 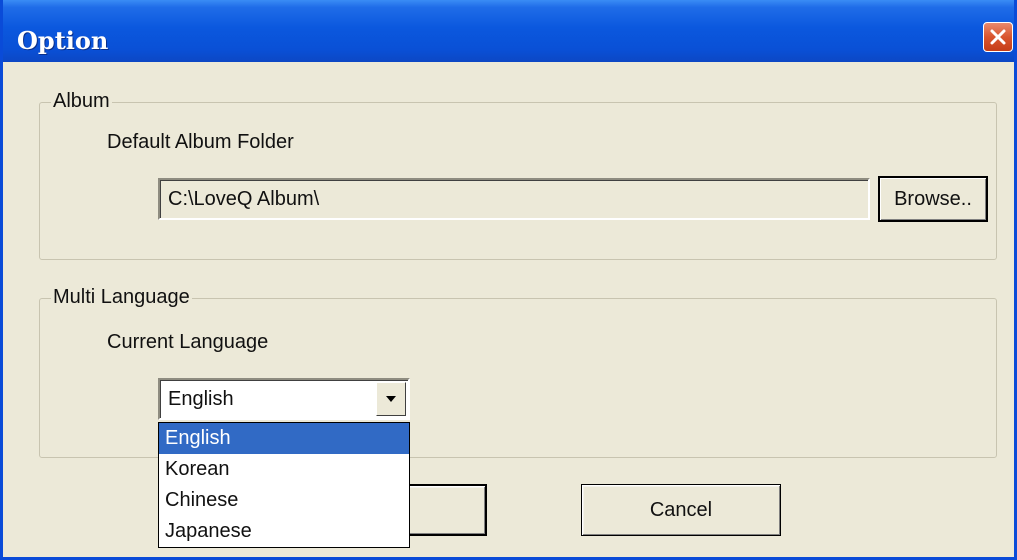 I want to click on album-folder-field: C:\LoveQ Album\, so click(x=514, y=199).